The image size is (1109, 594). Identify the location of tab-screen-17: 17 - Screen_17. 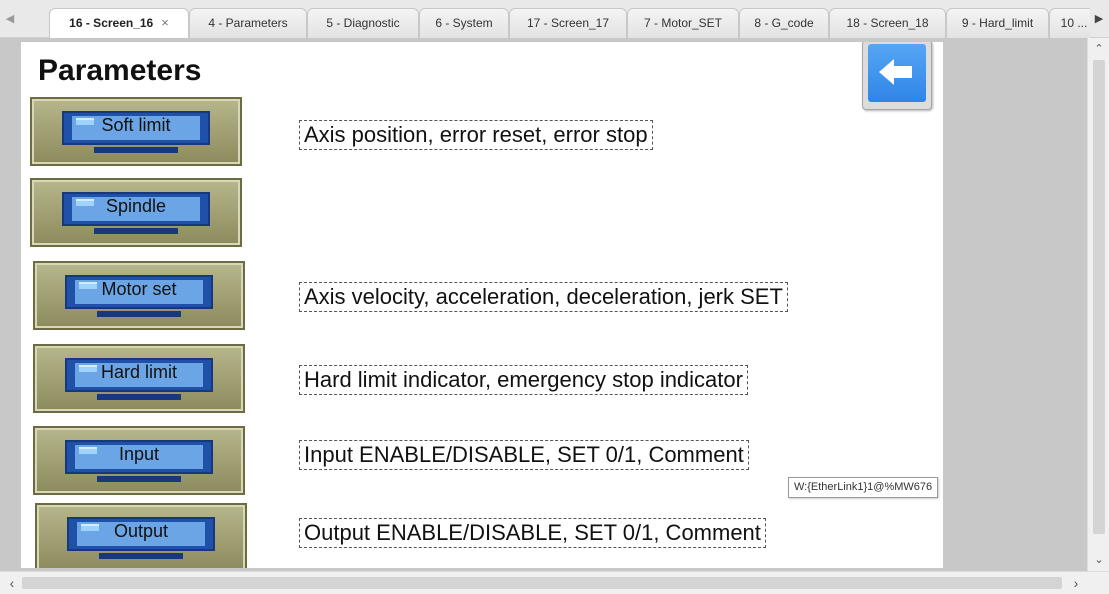
(568, 23).